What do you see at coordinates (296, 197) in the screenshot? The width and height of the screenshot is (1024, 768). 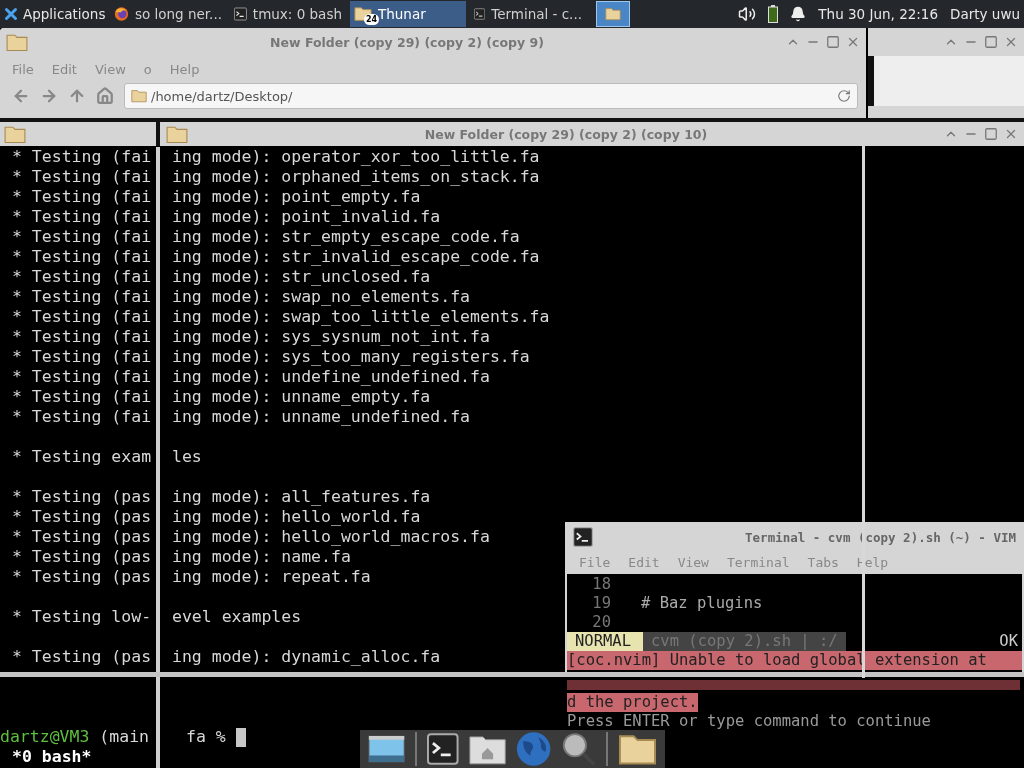 I see `terminal-line: ing mode): point_empty.fa` at bounding box center [296, 197].